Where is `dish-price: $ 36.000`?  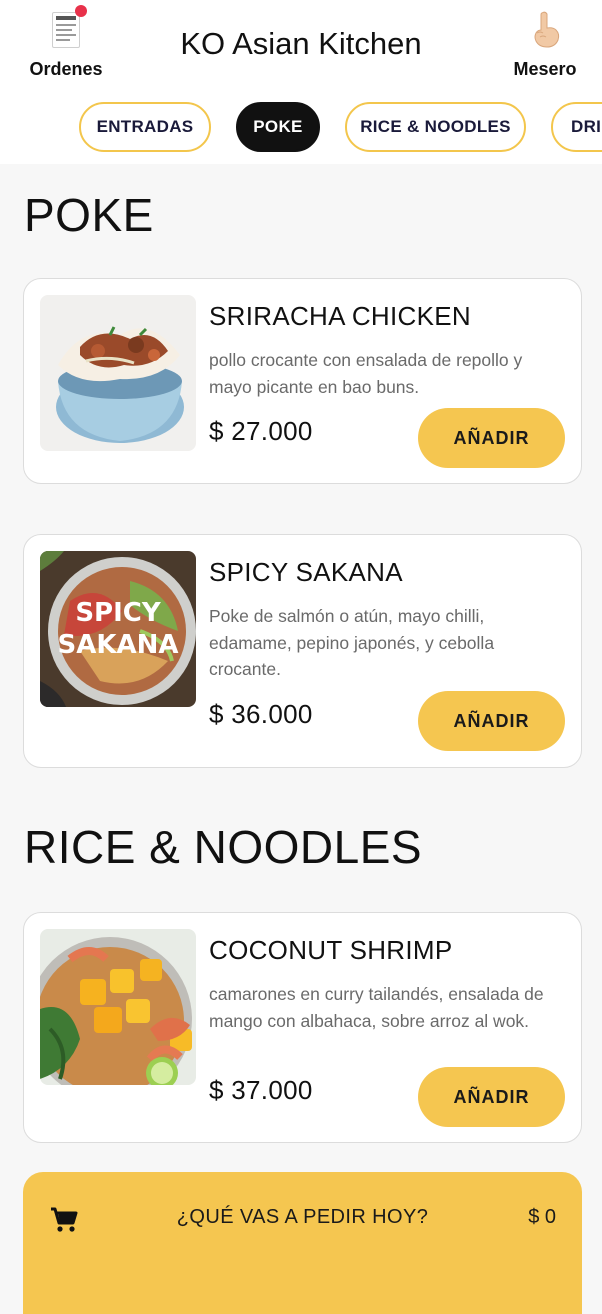 dish-price: $ 36.000 is located at coordinates (261, 714).